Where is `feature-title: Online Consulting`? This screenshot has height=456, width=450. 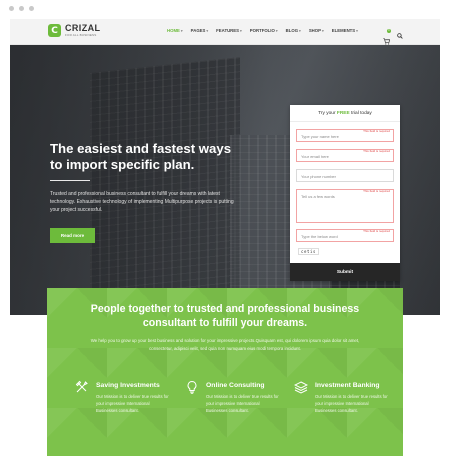
feature-title: Online Consulting is located at coordinates (235, 385).